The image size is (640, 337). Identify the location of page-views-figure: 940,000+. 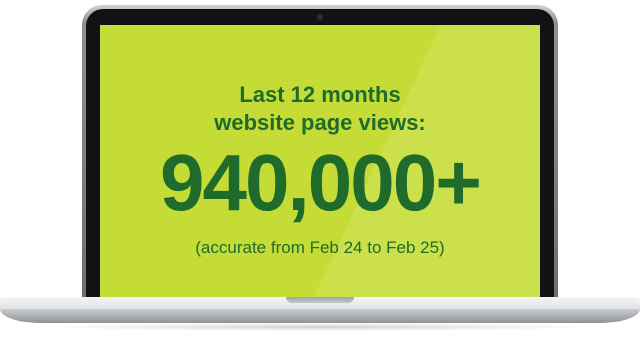
(321, 182).